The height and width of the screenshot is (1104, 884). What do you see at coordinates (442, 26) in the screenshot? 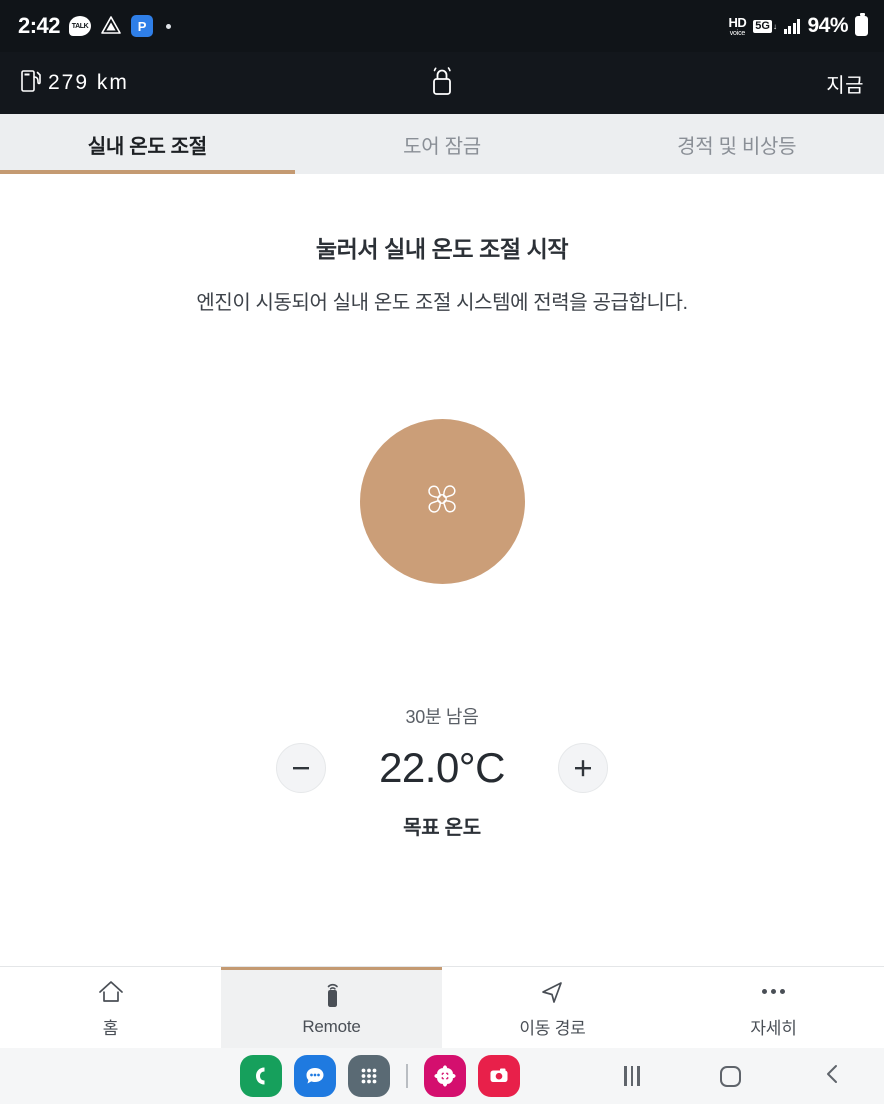
I see `status-bar: 2:42 TALK P HD voice 5G ↓ 94%` at bounding box center [442, 26].